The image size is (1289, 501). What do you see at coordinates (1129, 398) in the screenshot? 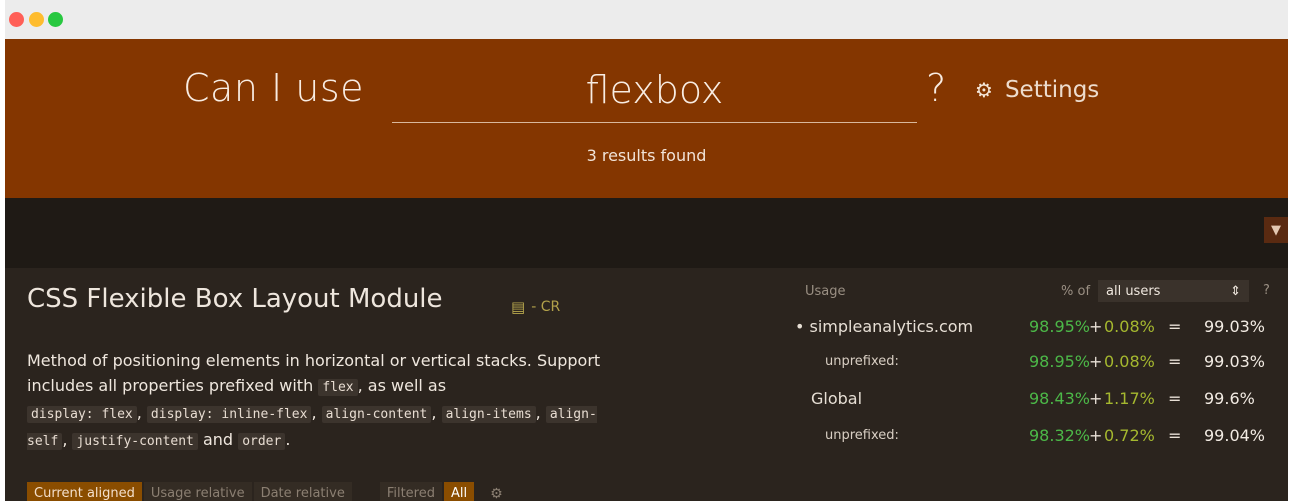
I see `partial-percent: 1.17%` at bounding box center [1129, 398].